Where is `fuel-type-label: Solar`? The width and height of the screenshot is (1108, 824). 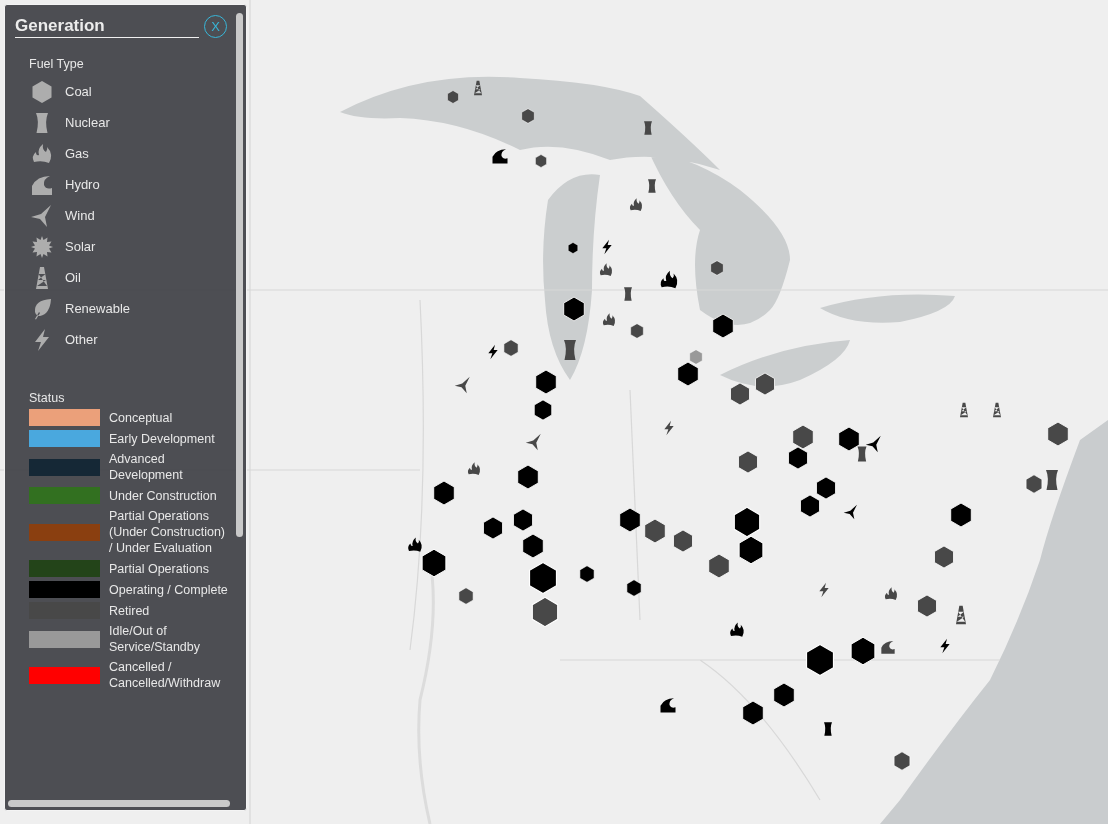
fuel-type-label: Solar is located at coordinates (80, 246).